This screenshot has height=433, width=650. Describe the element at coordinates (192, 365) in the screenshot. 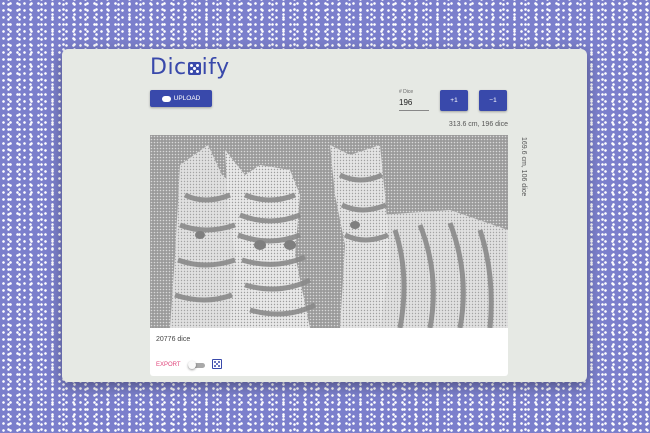

I see `toggle-thumb` at that location.